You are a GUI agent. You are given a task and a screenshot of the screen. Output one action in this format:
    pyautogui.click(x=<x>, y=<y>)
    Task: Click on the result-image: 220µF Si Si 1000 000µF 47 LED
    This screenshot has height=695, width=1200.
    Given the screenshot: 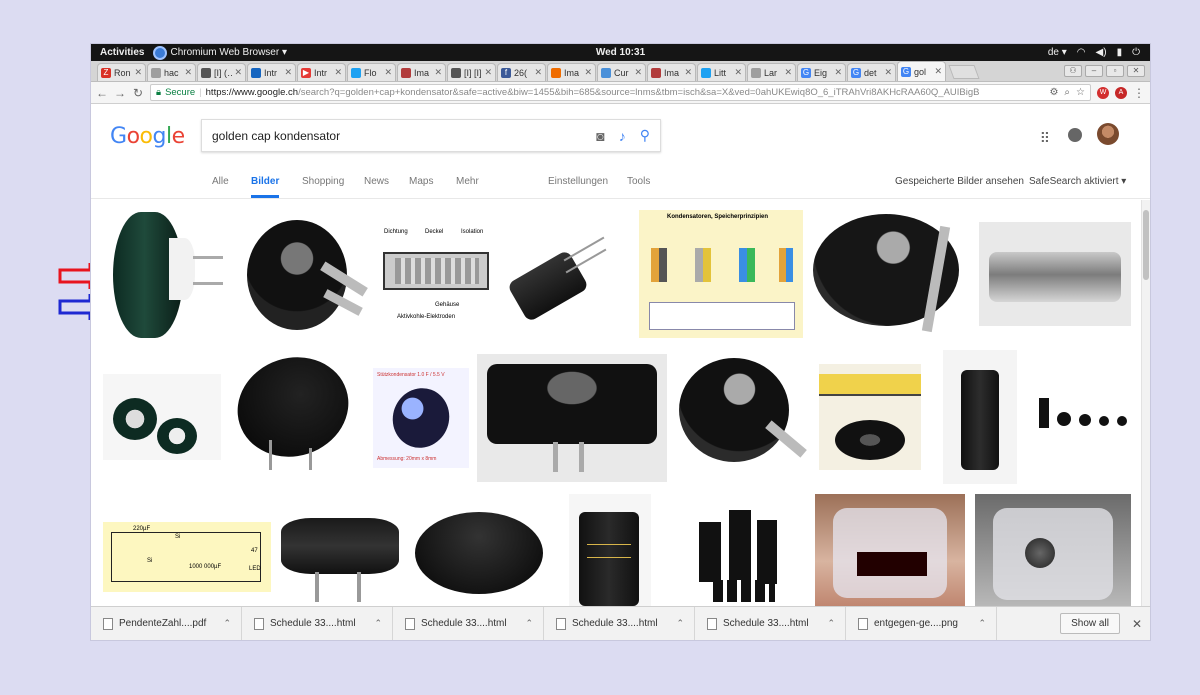 What is the action you would take?
    pyautogui.click(x=187, y=557)
    